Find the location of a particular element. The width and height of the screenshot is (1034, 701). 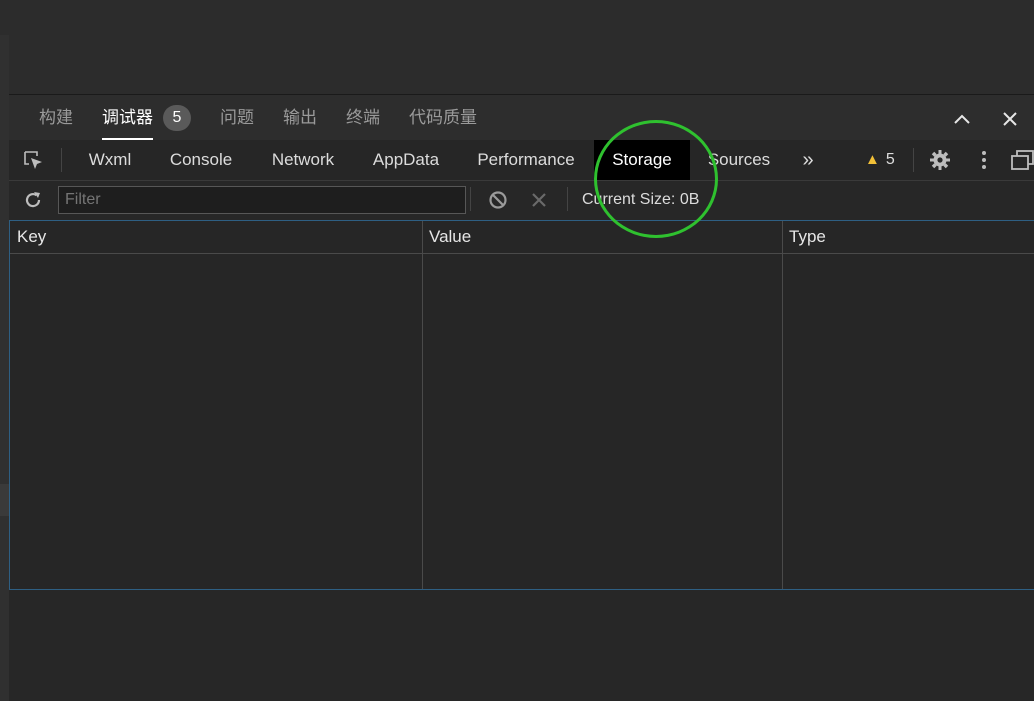

warning-icon: ▲ is located at coordinates (872, 159).